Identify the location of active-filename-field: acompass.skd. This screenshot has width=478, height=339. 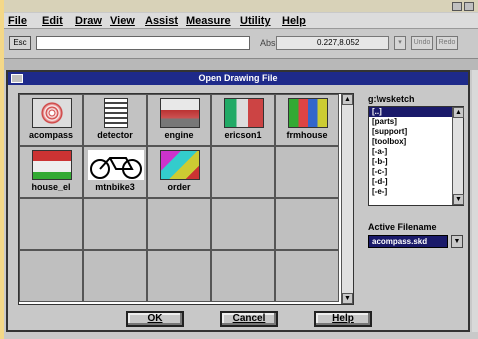
(408, 241).